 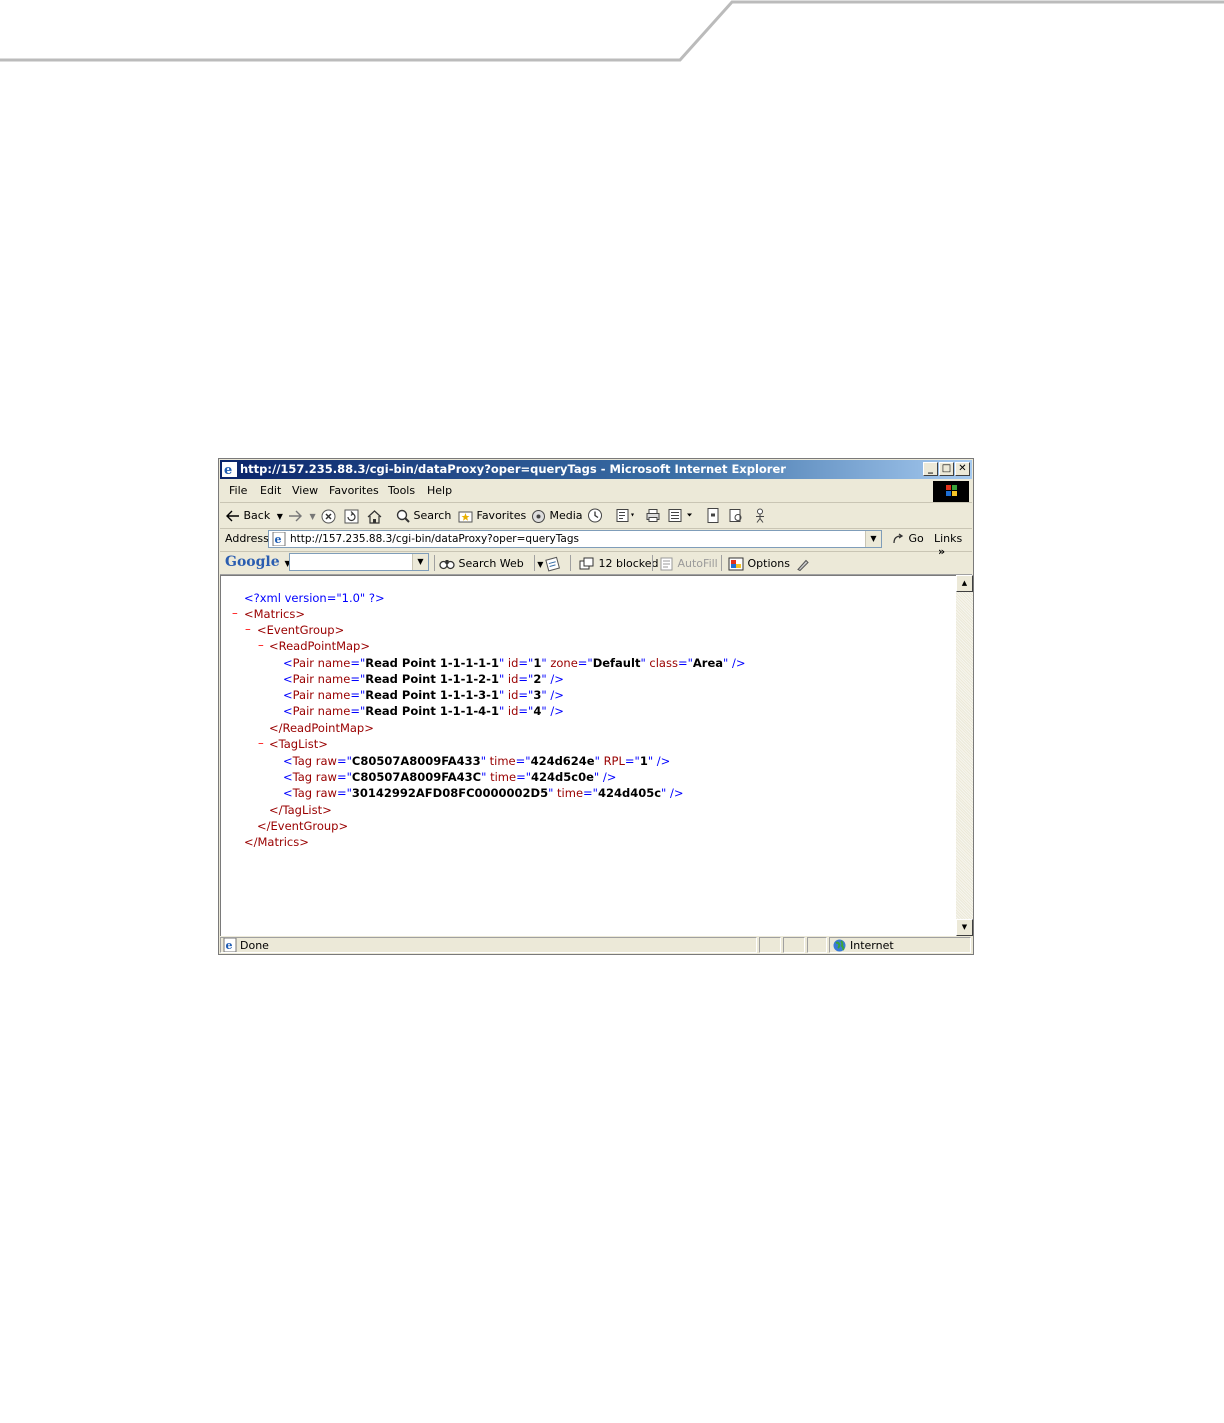 I want to click on xml-node-matrics: <Matrics>, so click(x=274, y=614).